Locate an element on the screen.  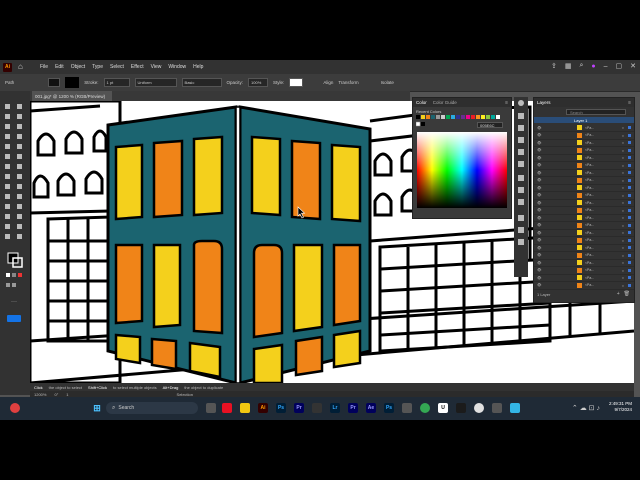
transform-link: Transform is located at coordinates (348, 82).